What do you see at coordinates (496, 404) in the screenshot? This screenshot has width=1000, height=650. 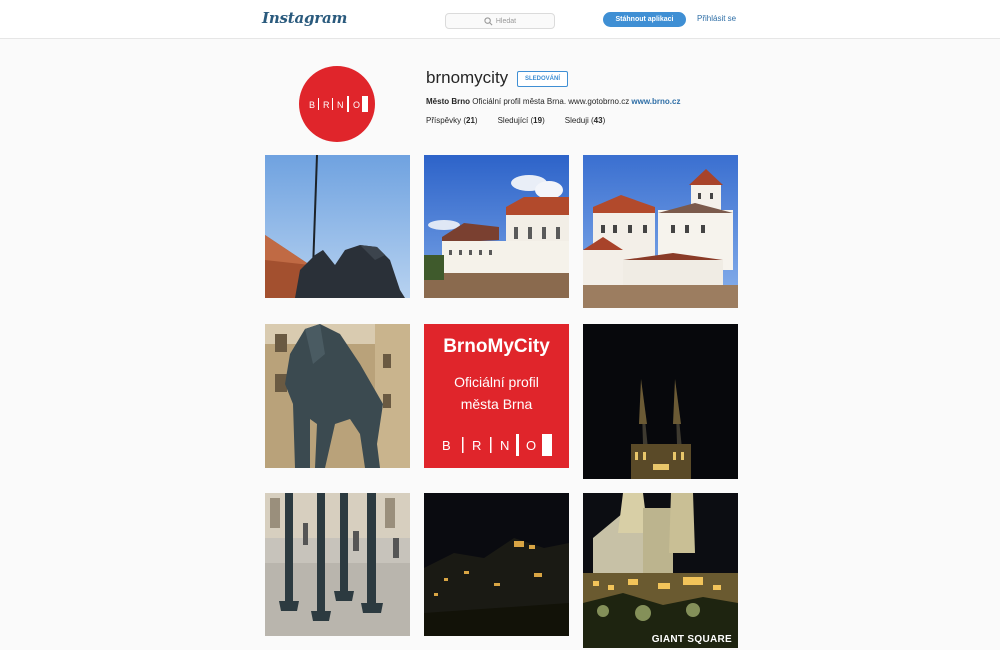 I see `promo-line-2: města Brna` at bounding box center [496, 404].